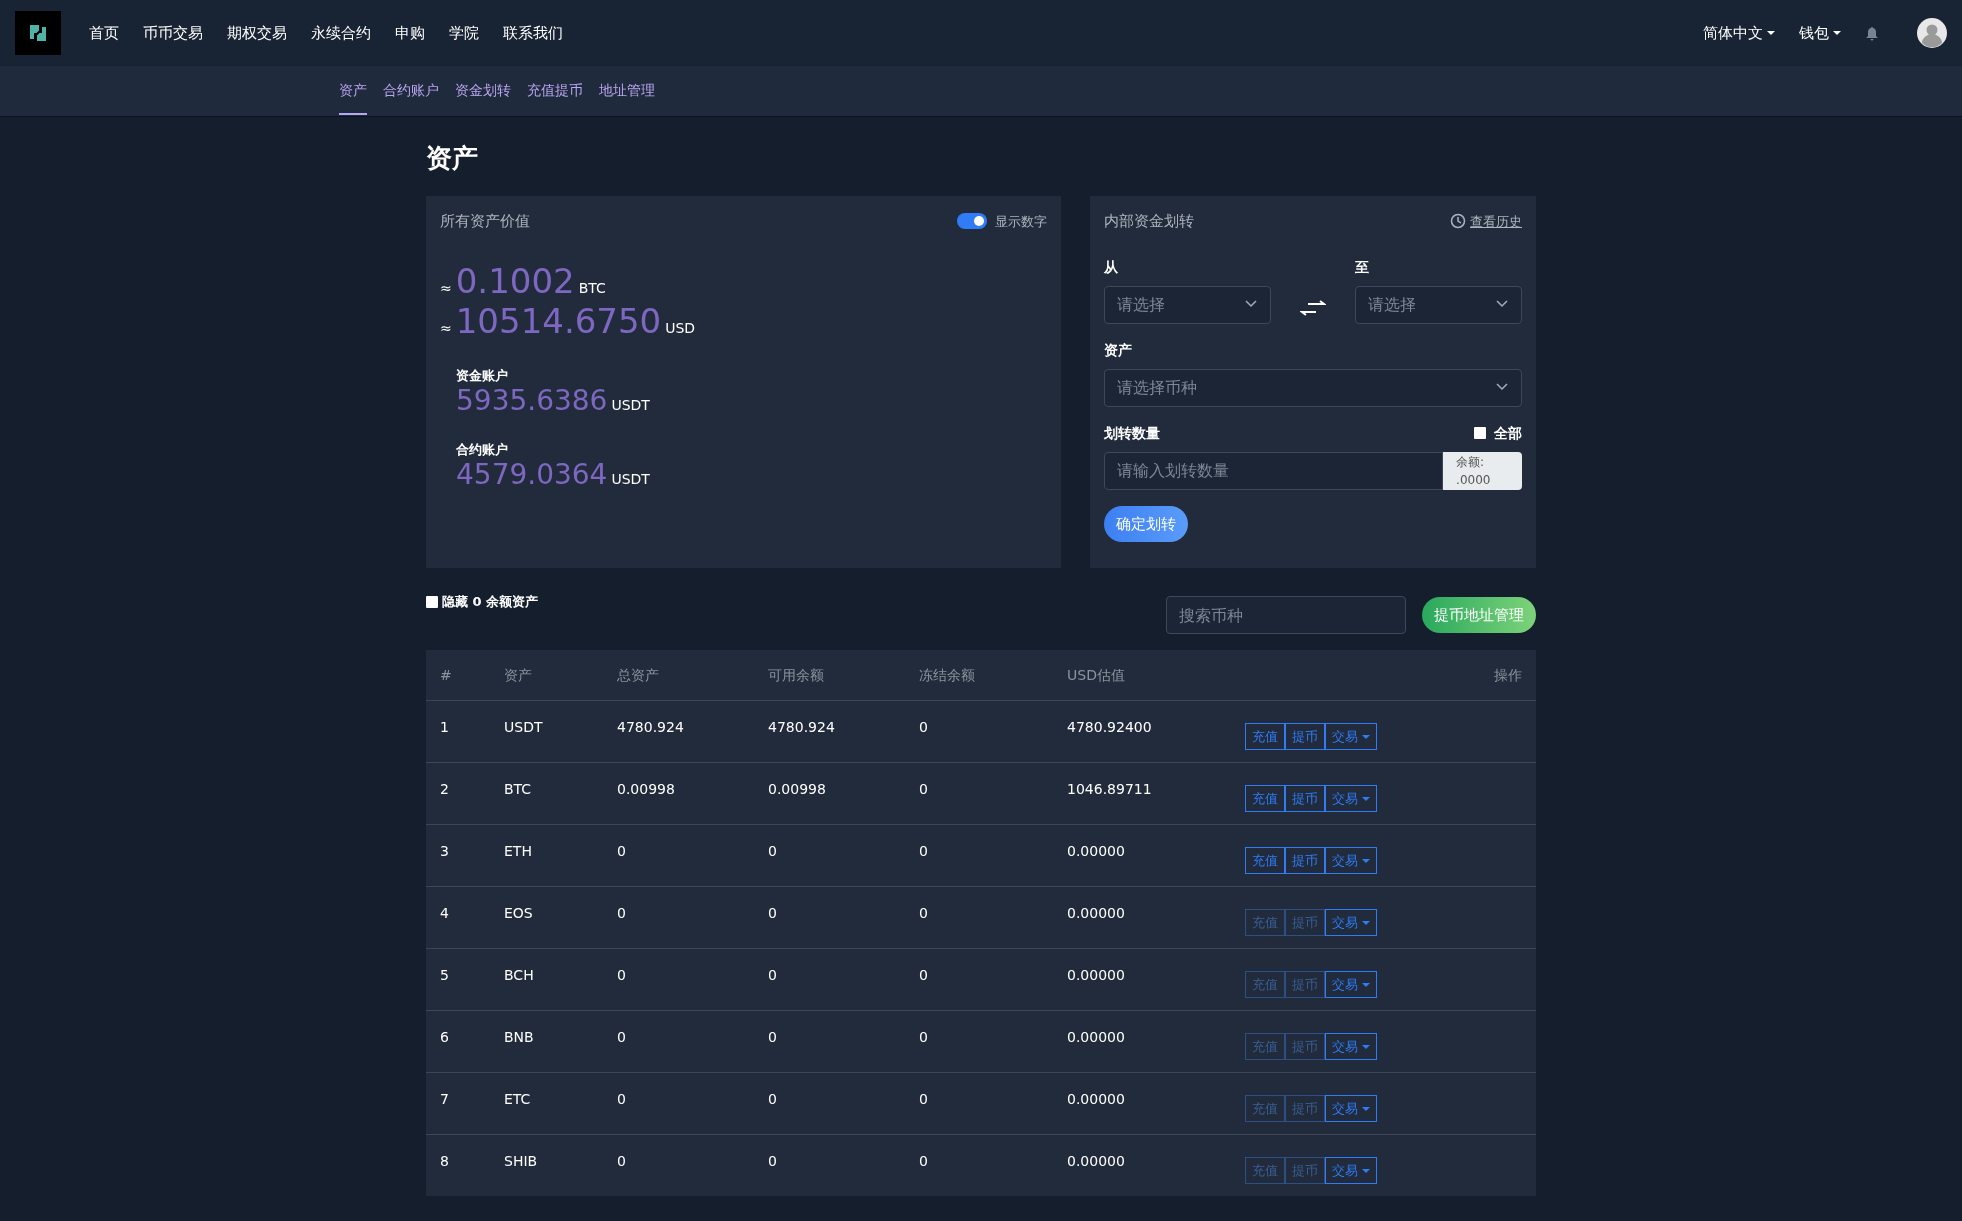 The width and height of the screenshot is (1962, 1221). What do you see at coordinates (680, 329) in the screenshot?
I see `unit-label: USD` at bounding box center [680, 329].